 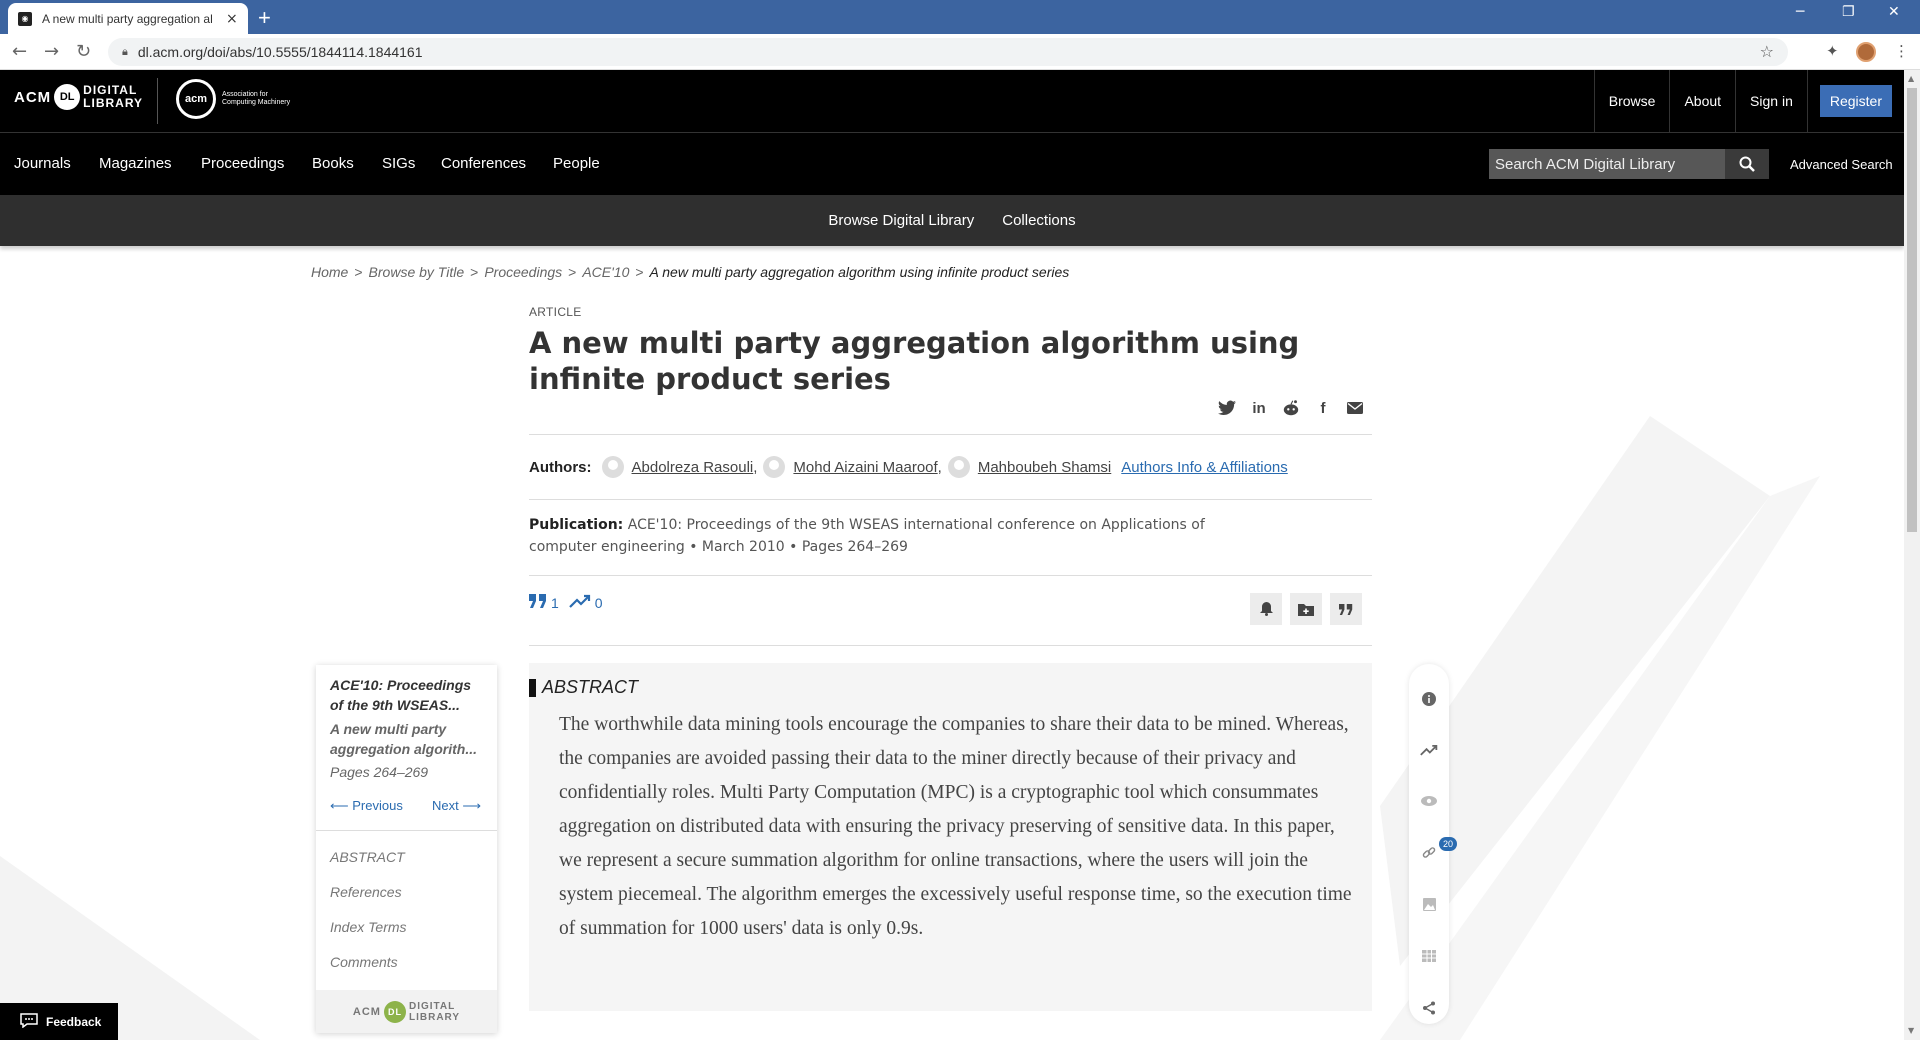 I want to click on browse-digital-library-link: Browse Digital Library, so click(x=901, y=220).